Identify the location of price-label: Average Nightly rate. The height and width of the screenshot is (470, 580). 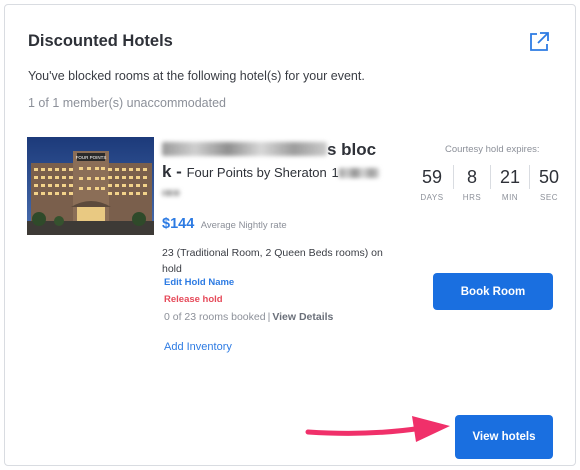
(243, 225).